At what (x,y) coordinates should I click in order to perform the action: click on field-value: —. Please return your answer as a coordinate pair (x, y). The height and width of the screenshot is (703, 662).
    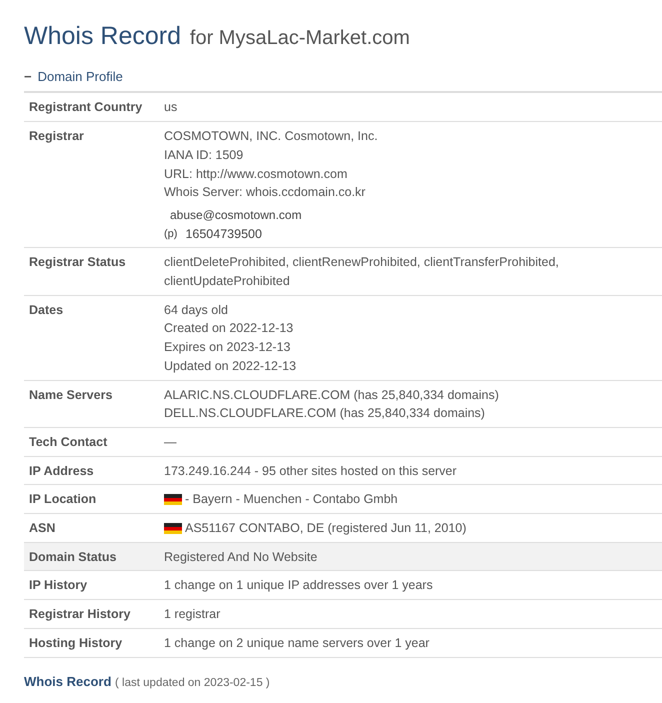
    Looking at the image, I should click on (170, 442).